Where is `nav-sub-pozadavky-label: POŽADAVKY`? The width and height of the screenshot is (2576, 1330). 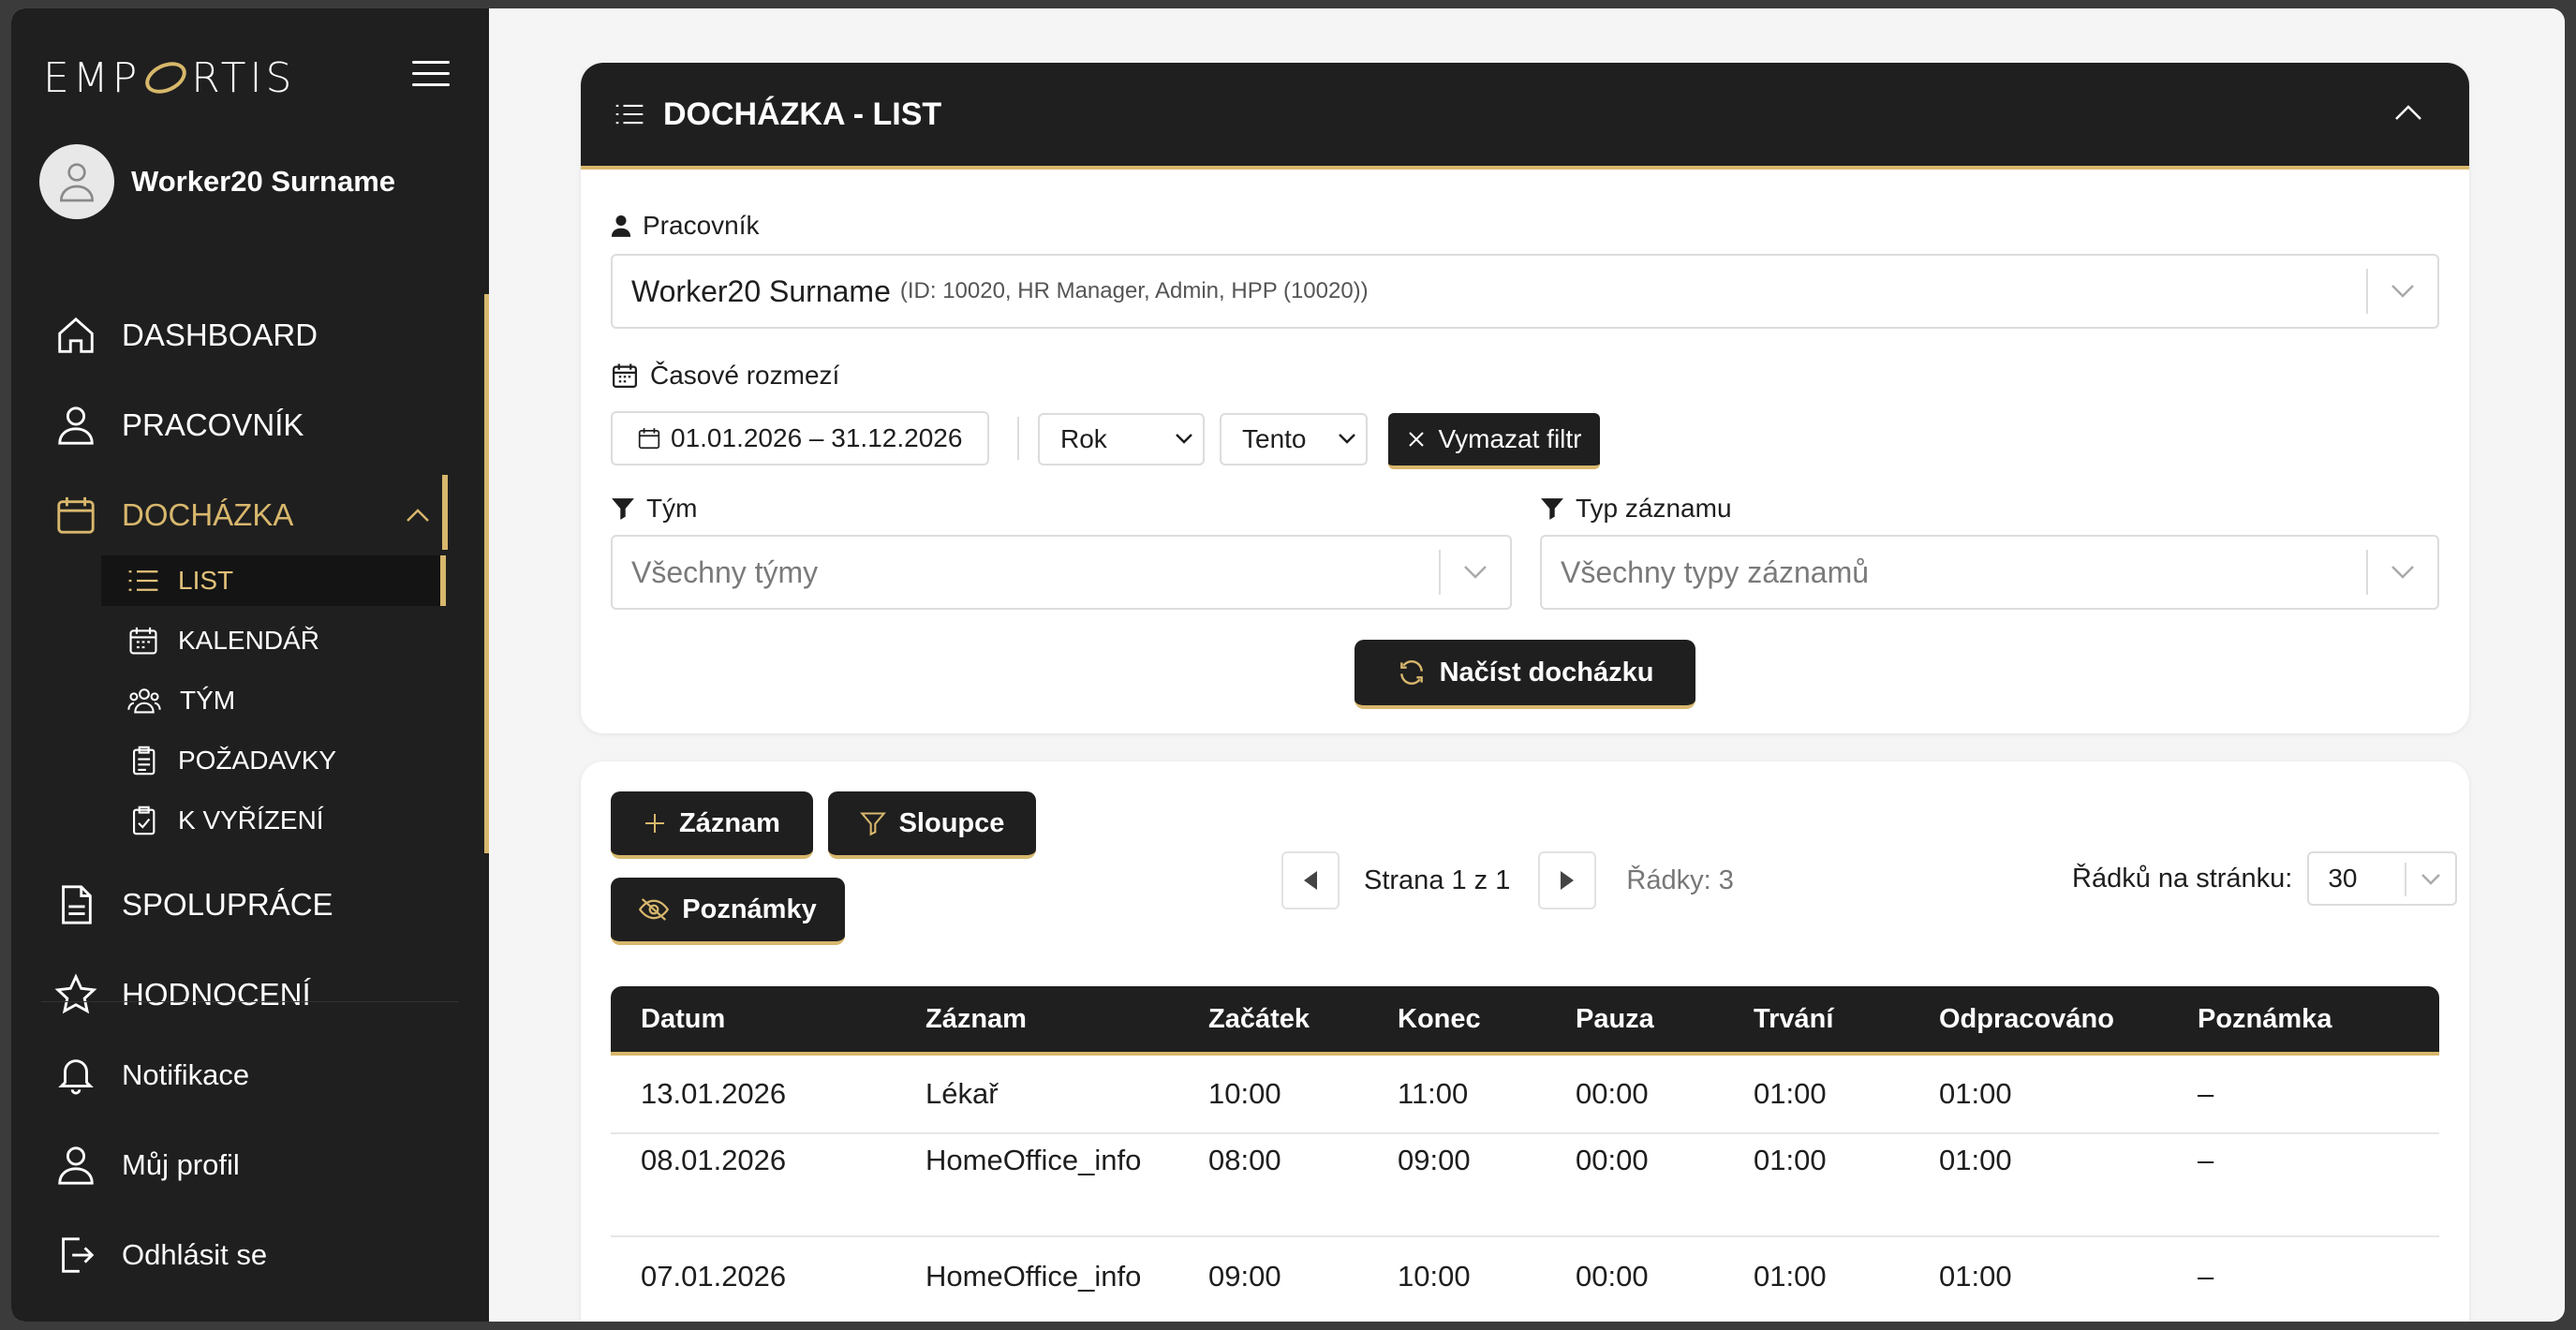
nav-sub-pozadavky-label: POŽADAVKY is located at coordinates (258, 761).